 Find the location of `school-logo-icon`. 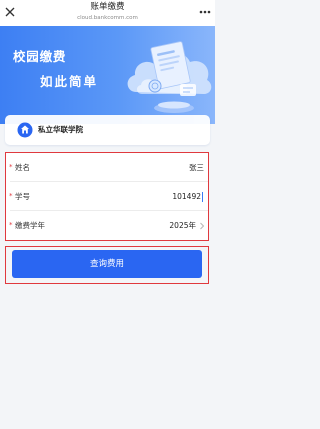

school-logo-icon is located at coordinates (25, 130).